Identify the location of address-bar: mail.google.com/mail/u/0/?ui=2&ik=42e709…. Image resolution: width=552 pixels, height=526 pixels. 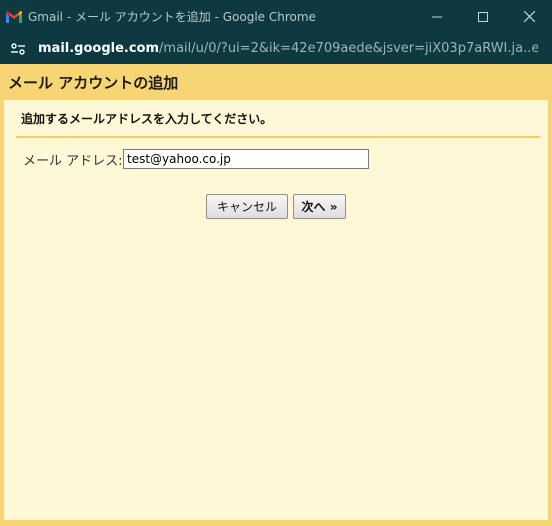
(276, 48).